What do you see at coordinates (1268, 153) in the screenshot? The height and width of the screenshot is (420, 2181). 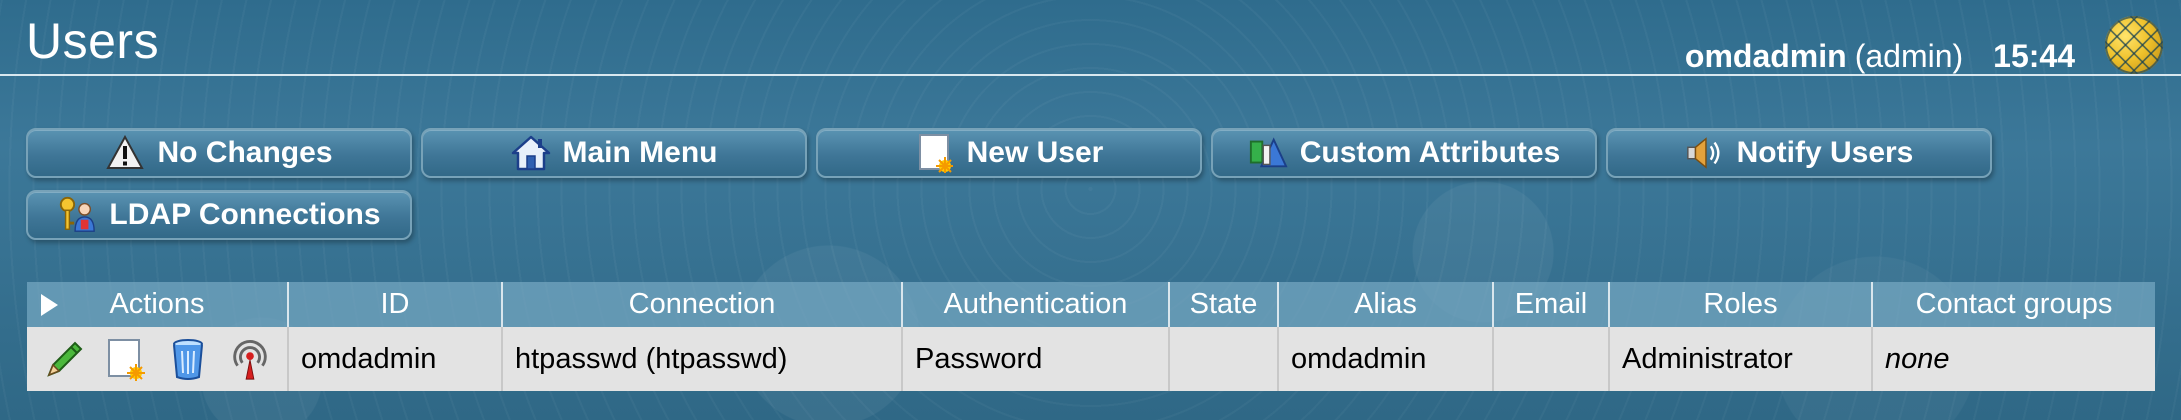 I see `custom-attributes-icon` at bounding box center [1268, 153].